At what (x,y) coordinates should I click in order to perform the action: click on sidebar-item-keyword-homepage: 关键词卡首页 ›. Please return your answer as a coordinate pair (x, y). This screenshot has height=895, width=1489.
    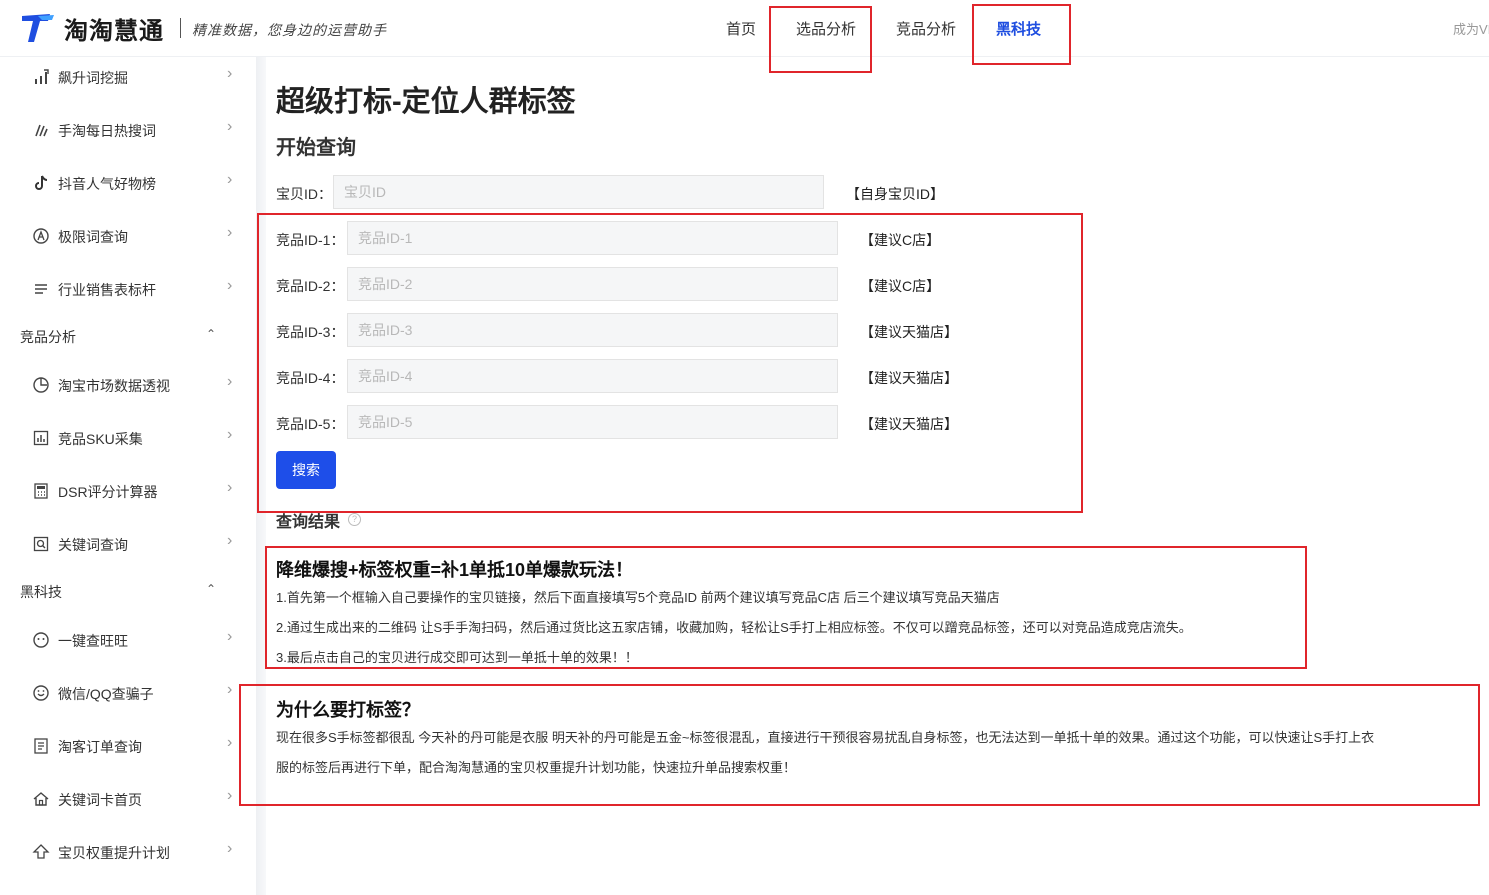
    Looking at the image, I should click on (128, 799).